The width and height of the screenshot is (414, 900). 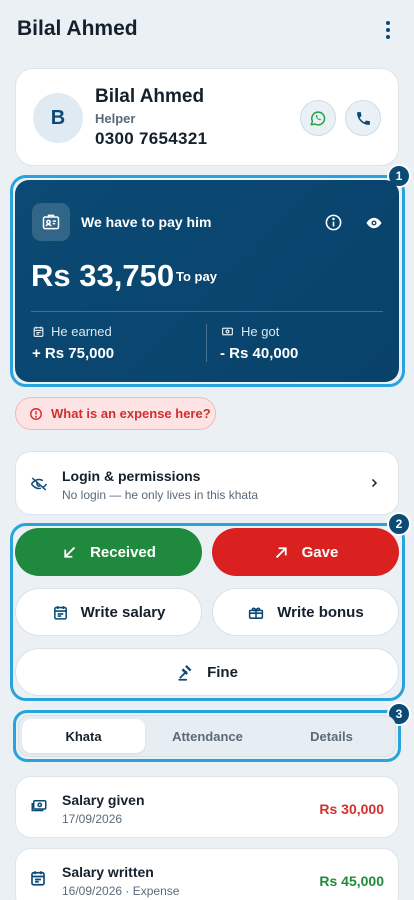 What do you see at coordinates (123, 552) in the screenshot?
I see `received-label: Received` at bounding box center [123, 552].